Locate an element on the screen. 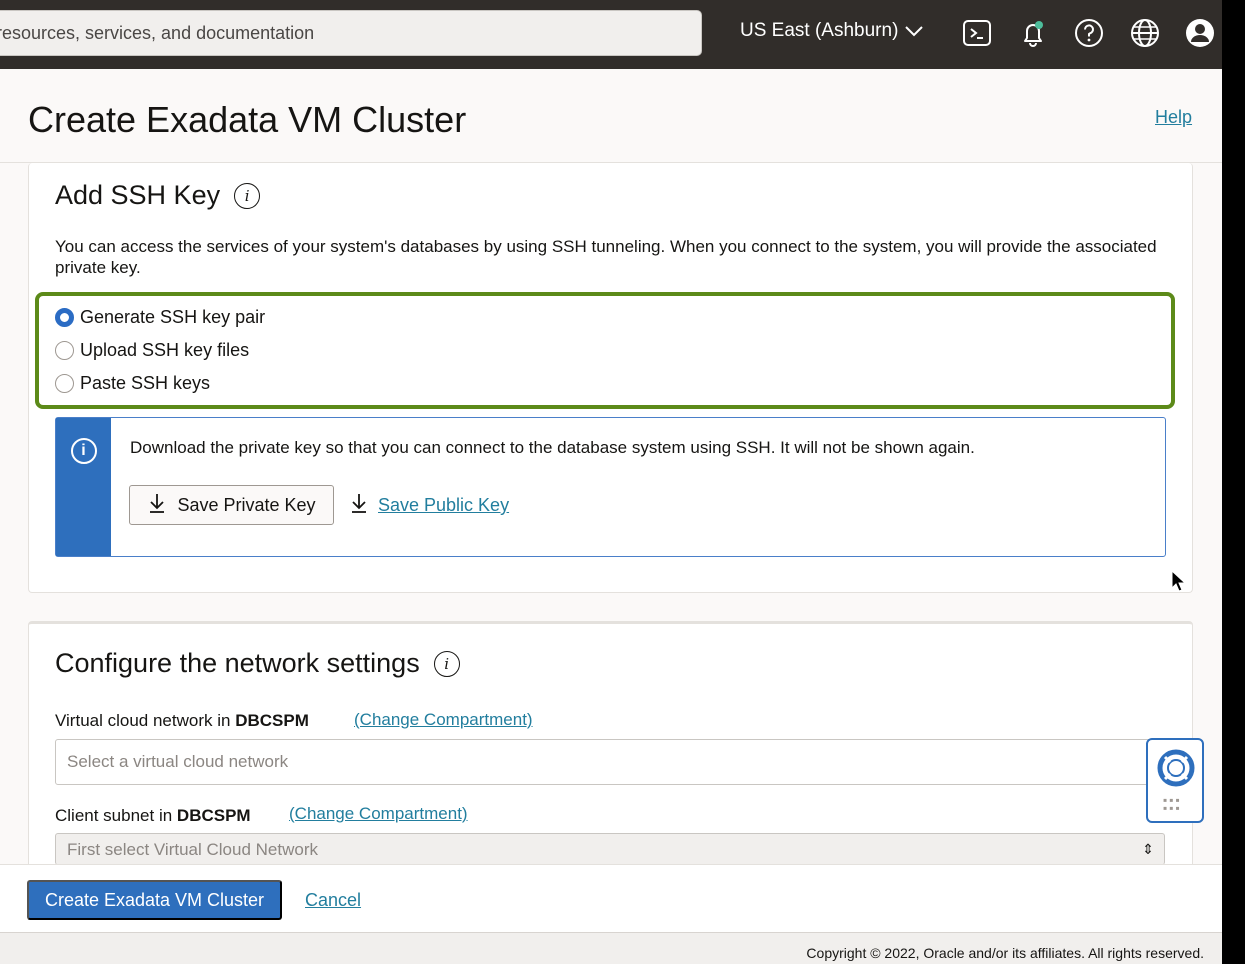 The image size is (1245, 964). page-header: Create Exadata VM Cluster Help is located at coordinates (611, 116).